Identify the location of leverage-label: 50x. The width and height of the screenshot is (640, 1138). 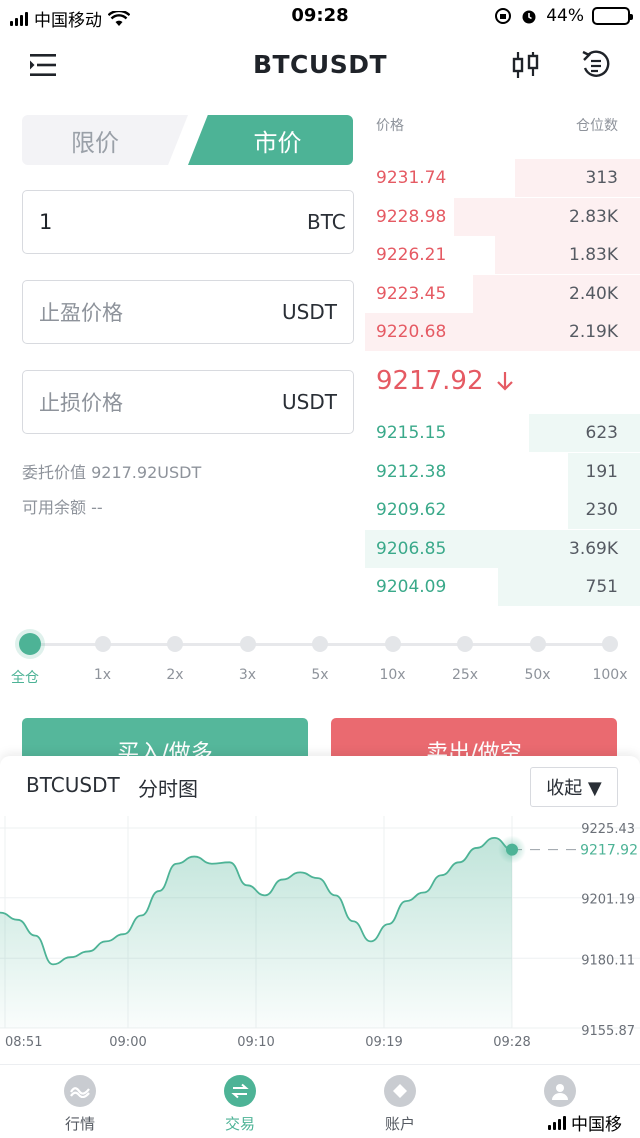
(538, 675).